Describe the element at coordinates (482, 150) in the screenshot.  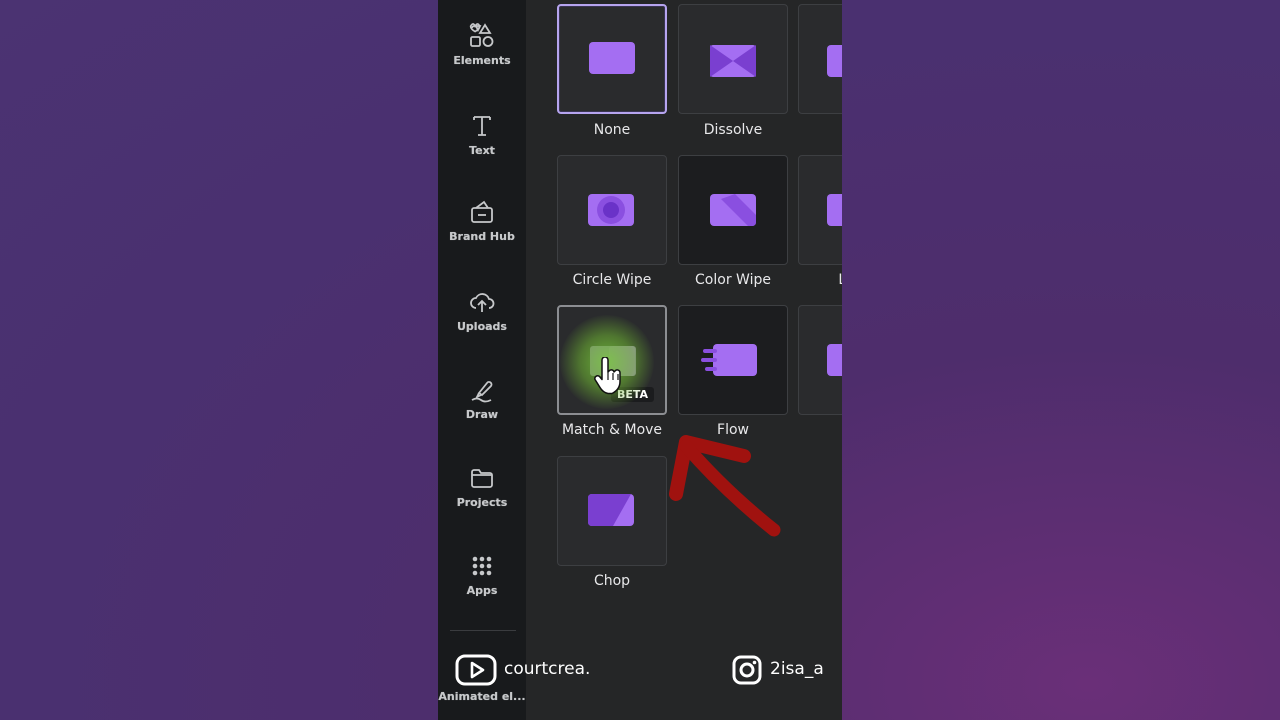
I see `sidebar-item-label: Text` at that location.